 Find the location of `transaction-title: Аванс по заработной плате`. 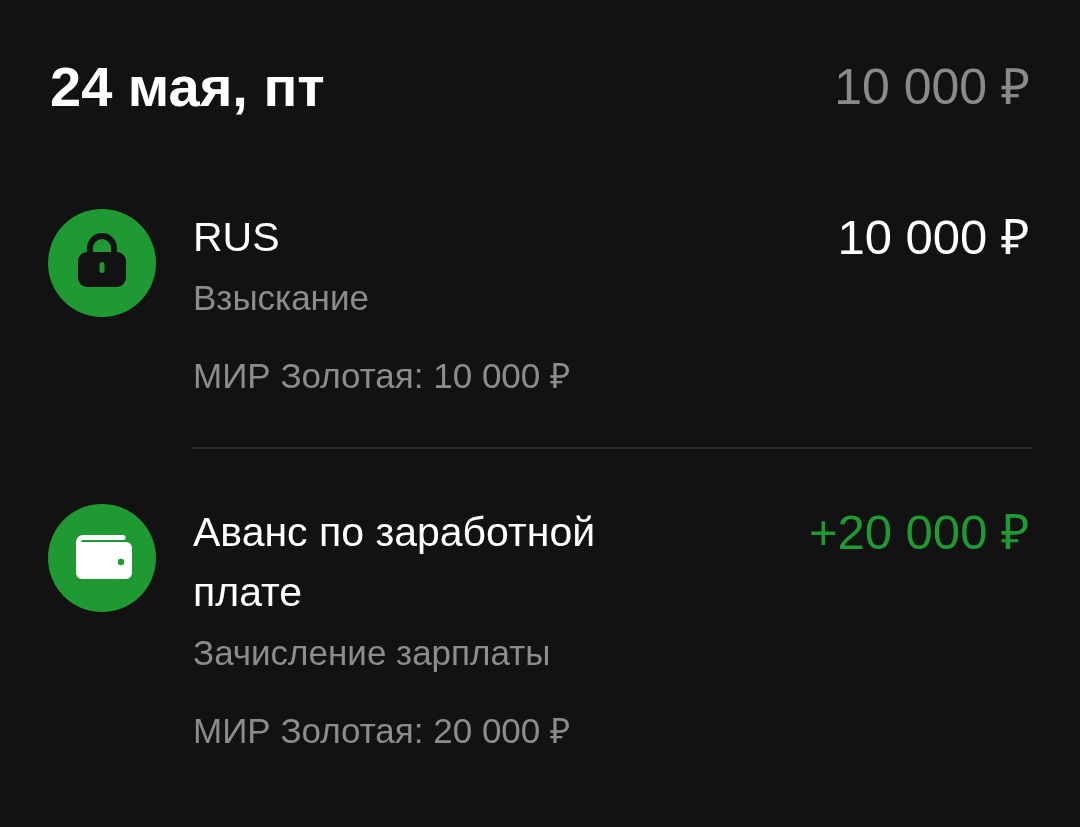

transaction-title: Аванс по заработной плате is located at coordinates (395, 562).